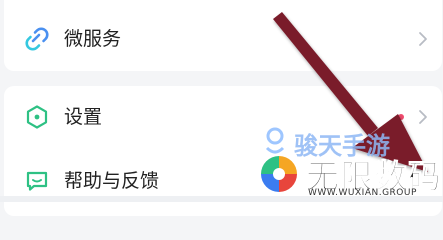 This screenshot has width=443, height=240. Describe the element at coordinates (362, 193) in the screenshot. I see `watermark-sub-text: WWW.WUXIAN.GROUP` at that location.